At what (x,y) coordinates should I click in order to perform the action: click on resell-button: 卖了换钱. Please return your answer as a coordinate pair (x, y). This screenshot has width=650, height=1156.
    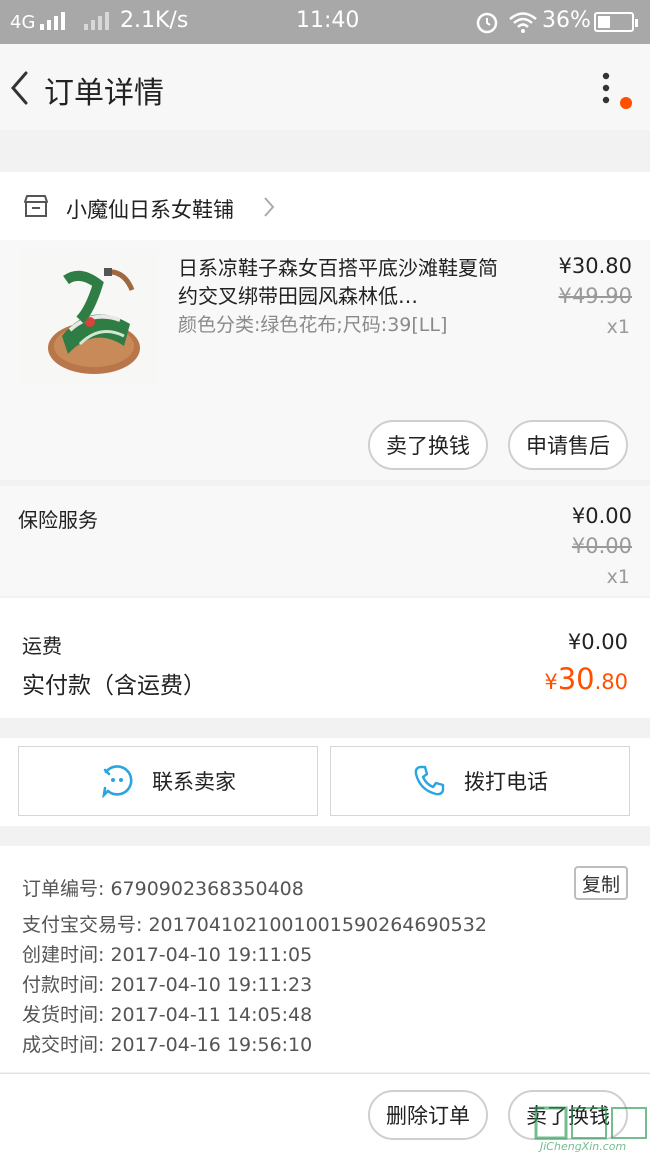
    Looking at the image, I should click on (428, 445).